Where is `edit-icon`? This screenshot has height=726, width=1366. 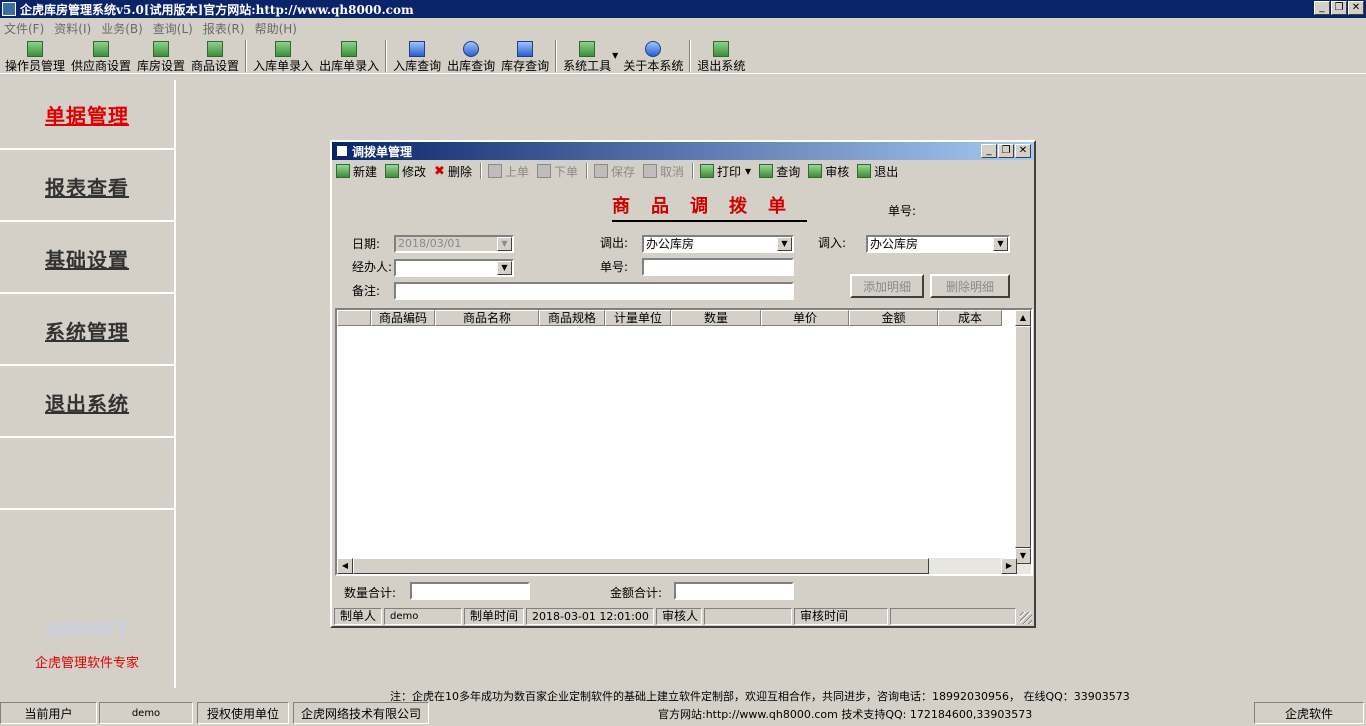 edit-icon is located at coordinates (392, 171).